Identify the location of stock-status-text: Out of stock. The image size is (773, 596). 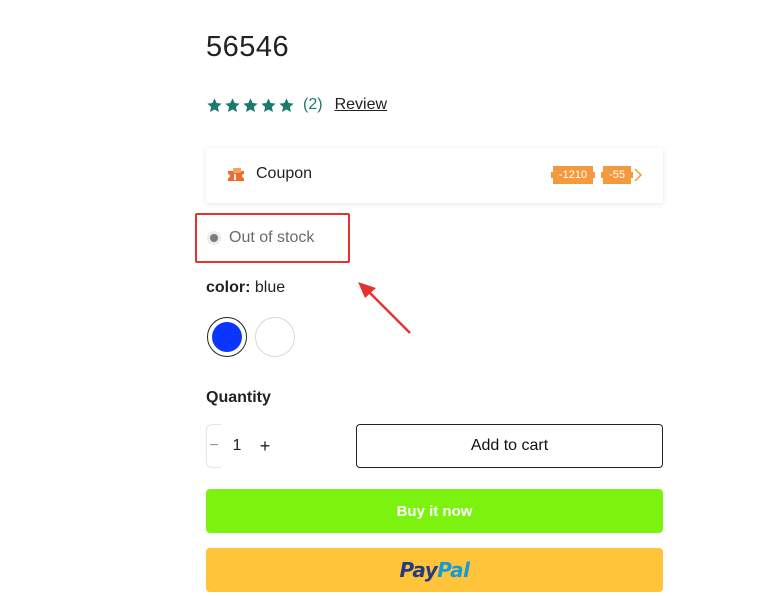
(272, 237).